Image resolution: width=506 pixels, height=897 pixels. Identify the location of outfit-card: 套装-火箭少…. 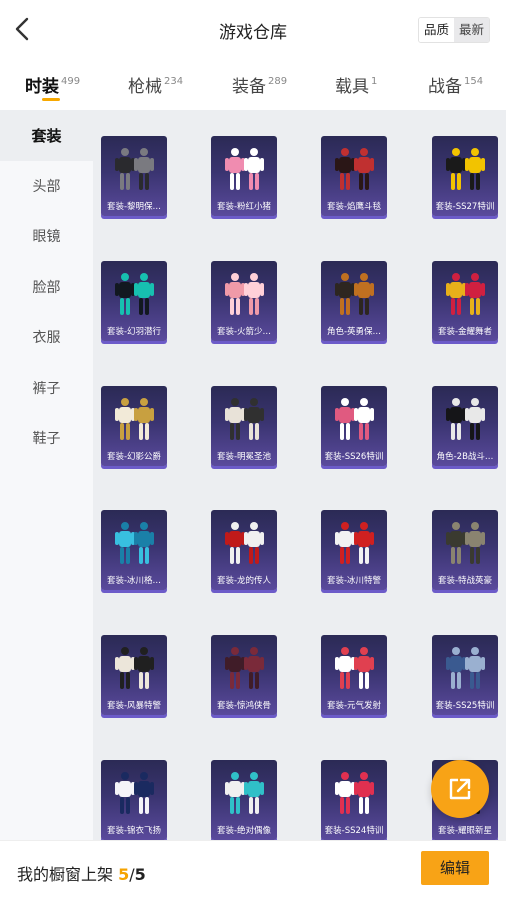
(244, 301).